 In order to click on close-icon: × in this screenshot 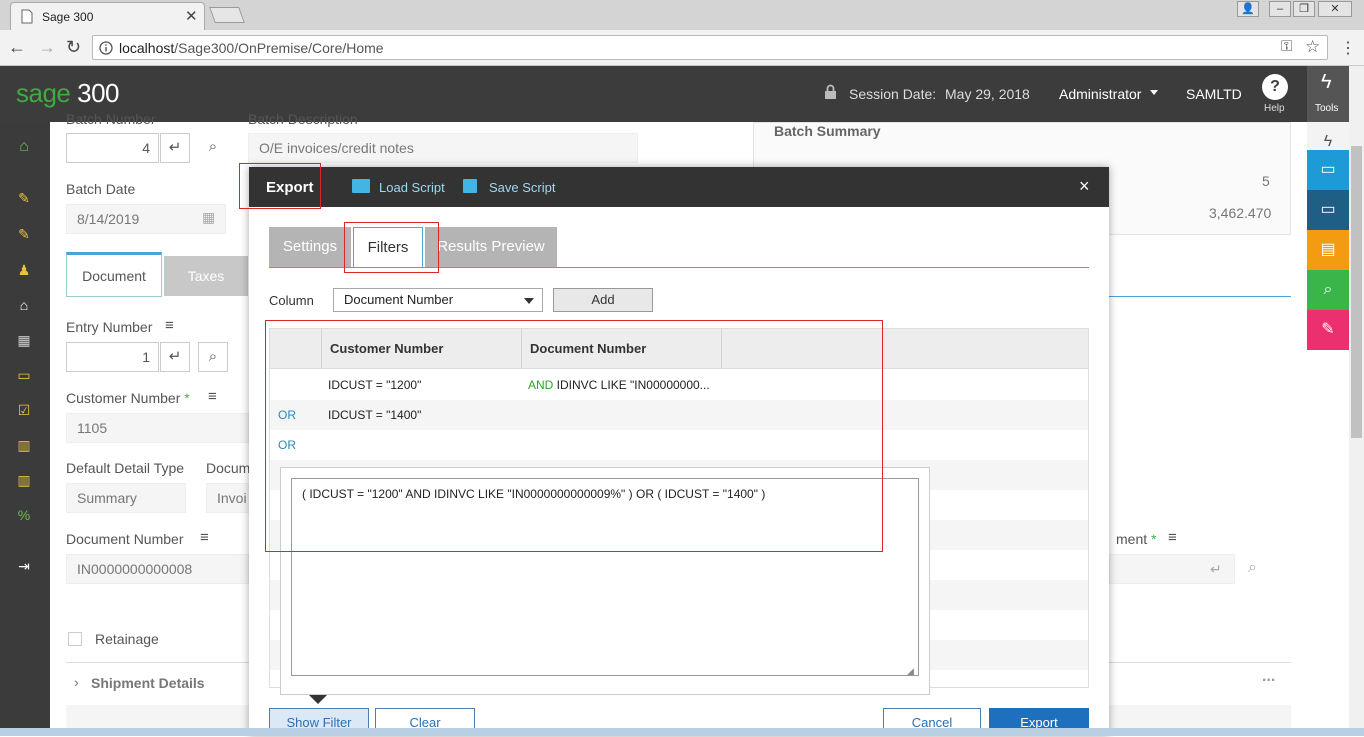, I will do `click(1084, 186)`.